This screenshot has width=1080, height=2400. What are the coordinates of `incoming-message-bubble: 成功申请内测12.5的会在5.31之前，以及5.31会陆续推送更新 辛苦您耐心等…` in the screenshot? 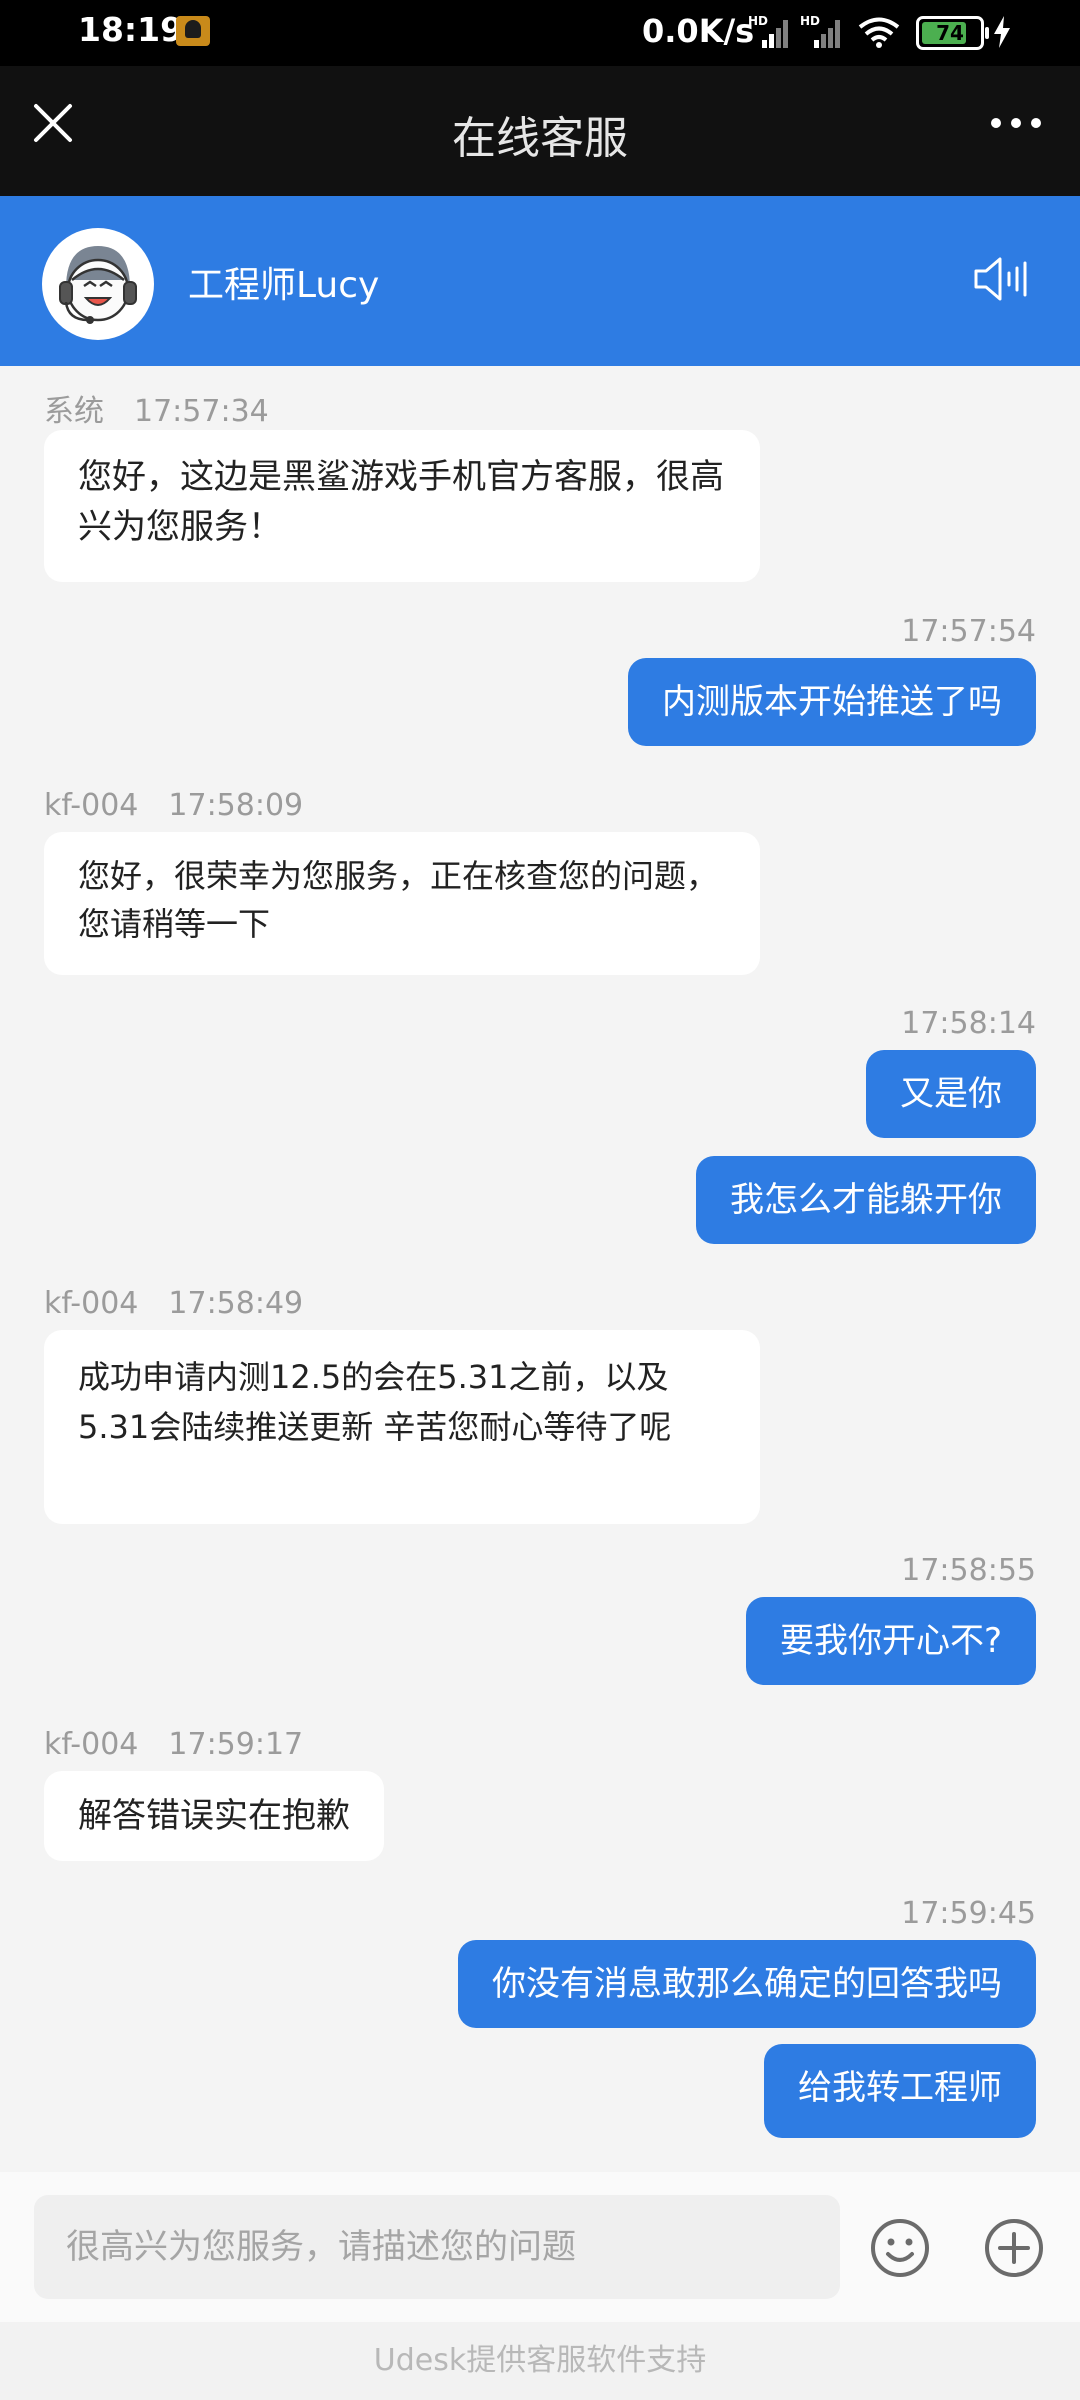 It's located at (402, 1427).